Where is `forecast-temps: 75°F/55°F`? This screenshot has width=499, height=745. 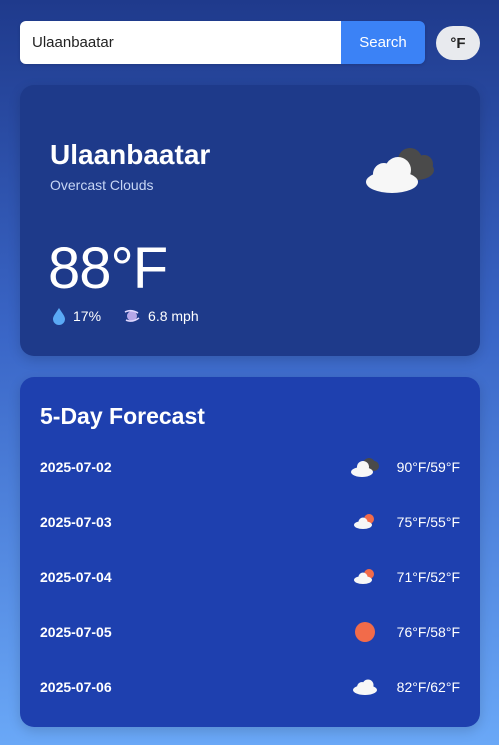
forecast-temps: 75°F/55°F is located at coordinates (428, 522).